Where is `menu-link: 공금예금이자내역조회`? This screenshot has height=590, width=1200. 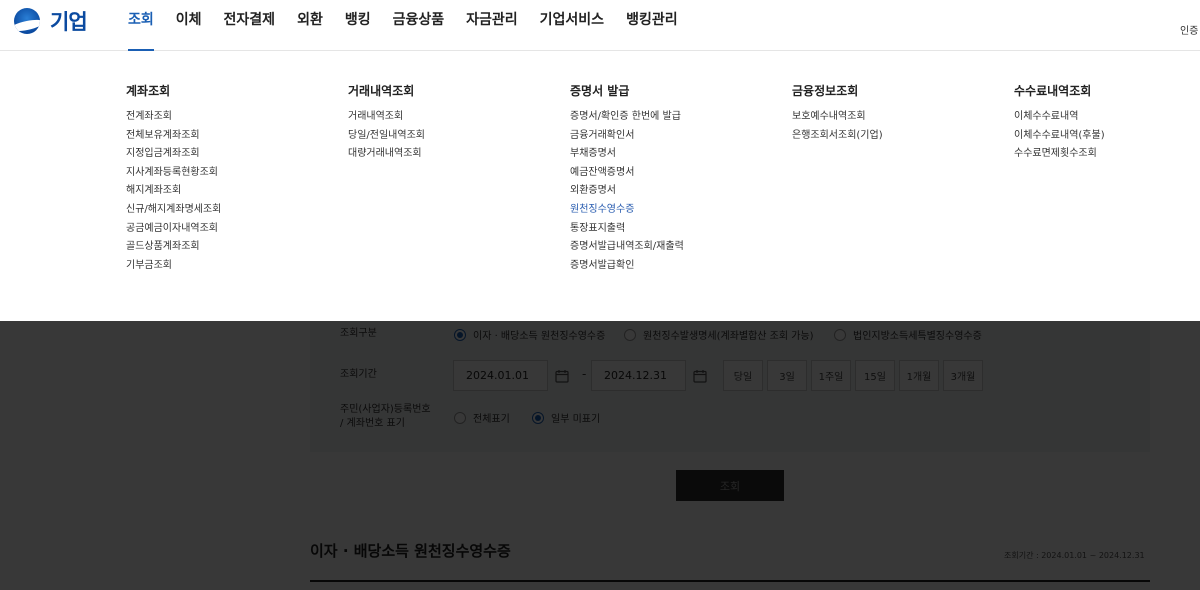
menu-link: 공금예금이자내역조회 is located at coordinates (173, 229).